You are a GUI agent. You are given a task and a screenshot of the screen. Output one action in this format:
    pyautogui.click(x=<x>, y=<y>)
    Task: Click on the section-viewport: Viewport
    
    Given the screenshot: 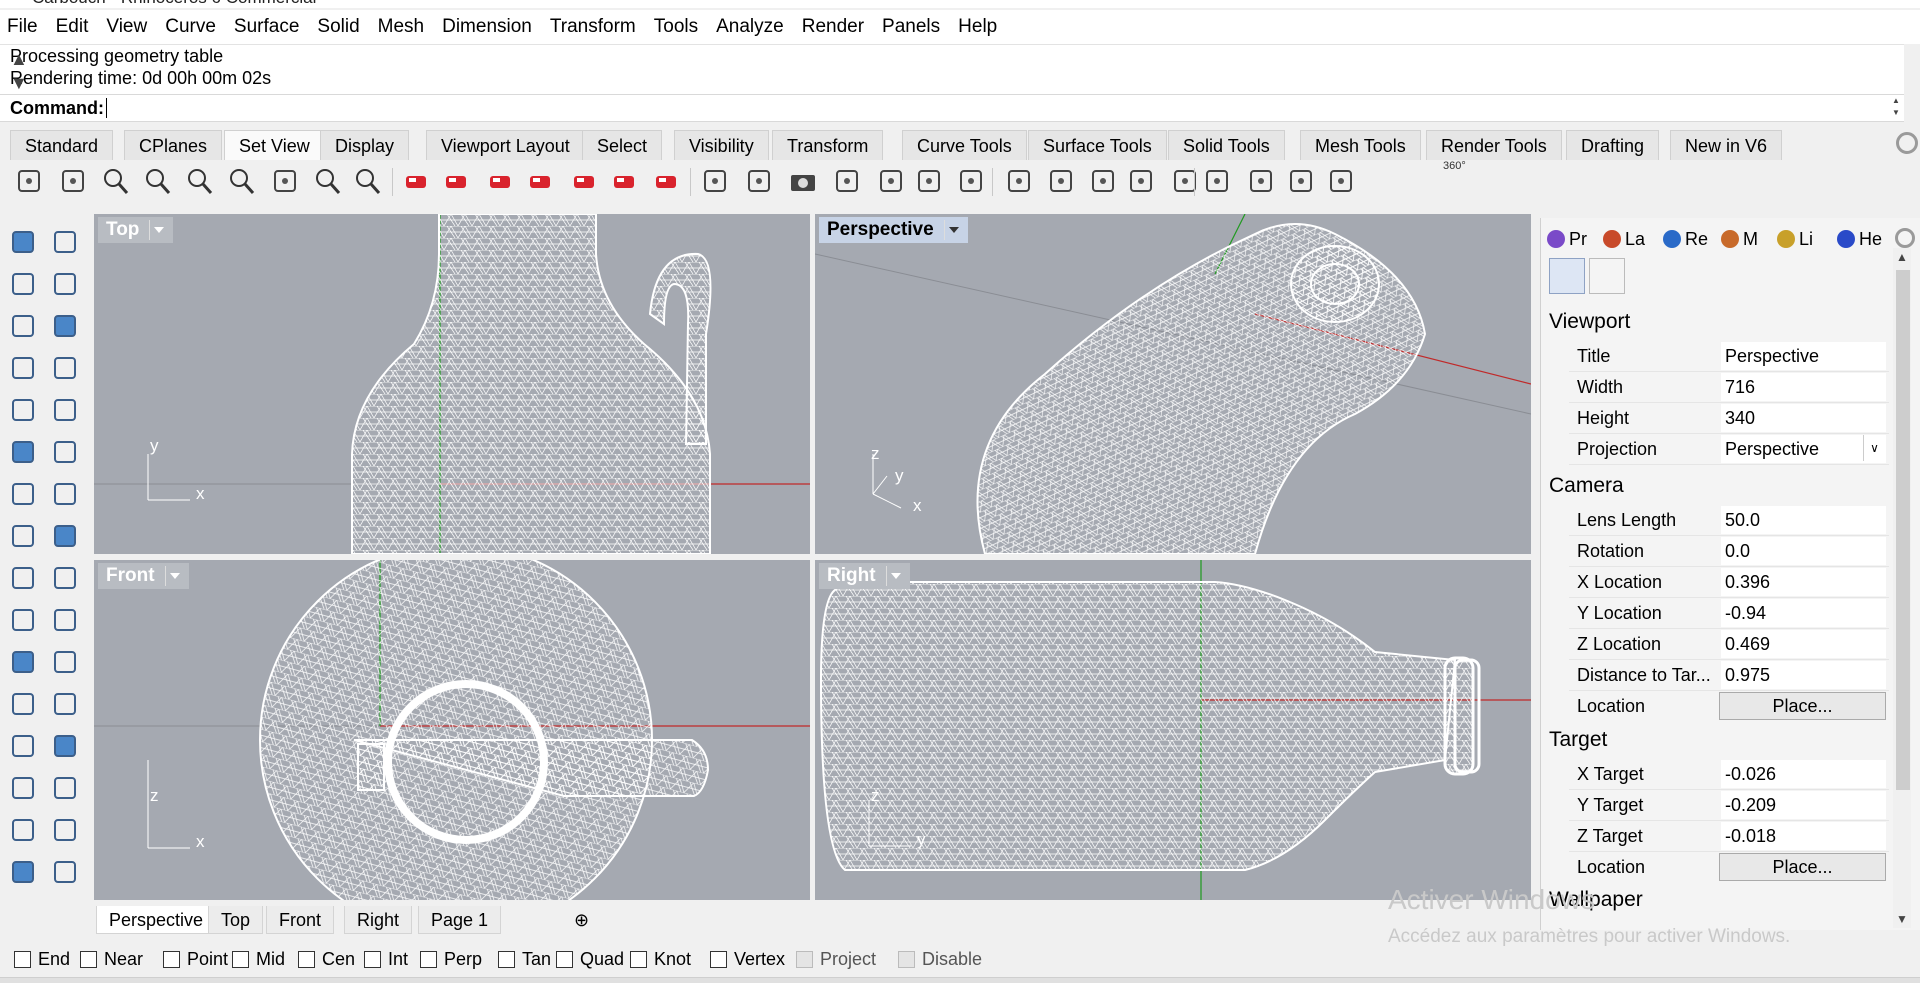 What is the action you would take?
    pyautogui.click(x=1589, y=322)
    